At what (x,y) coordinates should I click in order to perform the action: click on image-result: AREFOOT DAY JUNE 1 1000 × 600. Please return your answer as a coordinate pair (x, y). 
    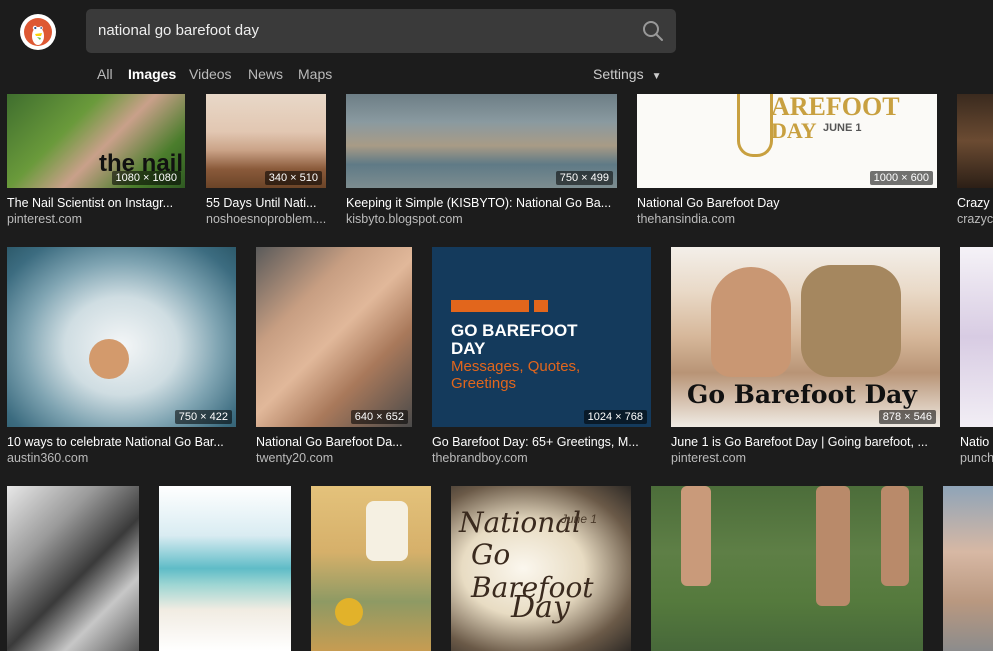
    Looking at the image, I should click on (787, 141).